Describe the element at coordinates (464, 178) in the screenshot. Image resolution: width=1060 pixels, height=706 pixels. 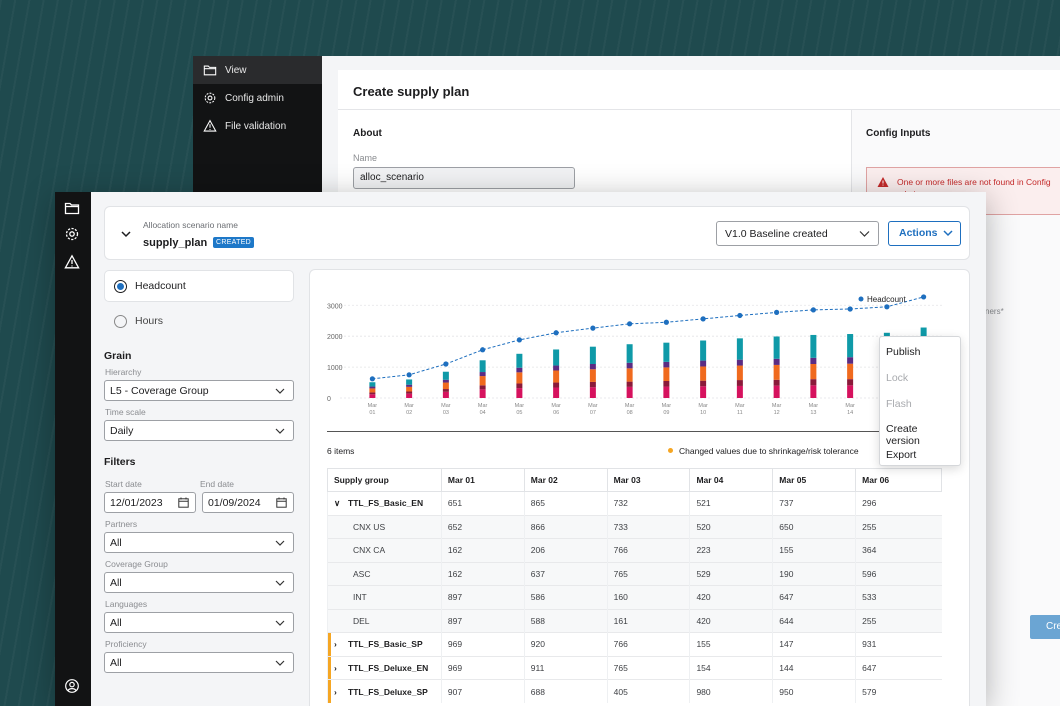
I see `name-input: alloc_scenario` at that location.